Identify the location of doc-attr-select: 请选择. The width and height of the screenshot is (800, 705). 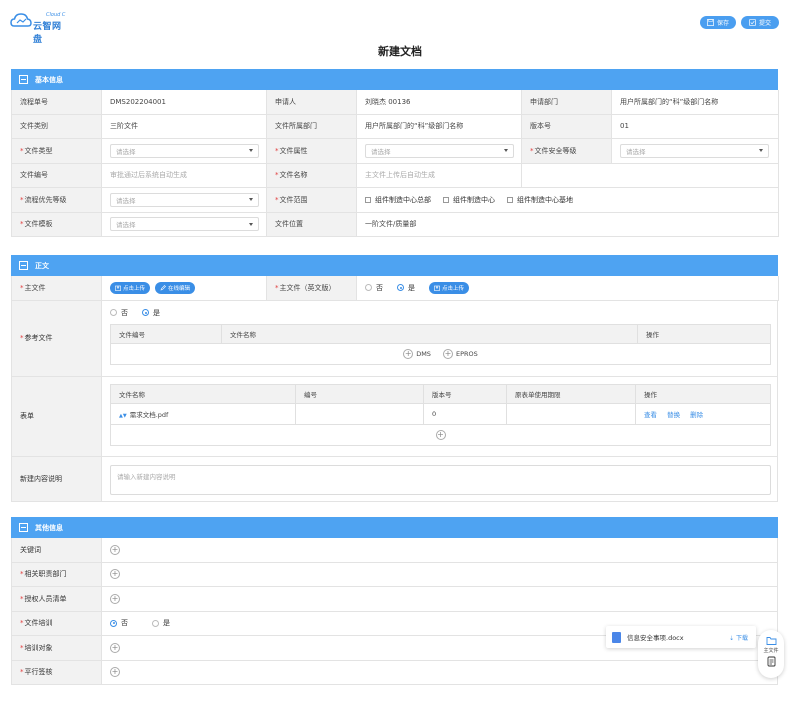
(439, 150).